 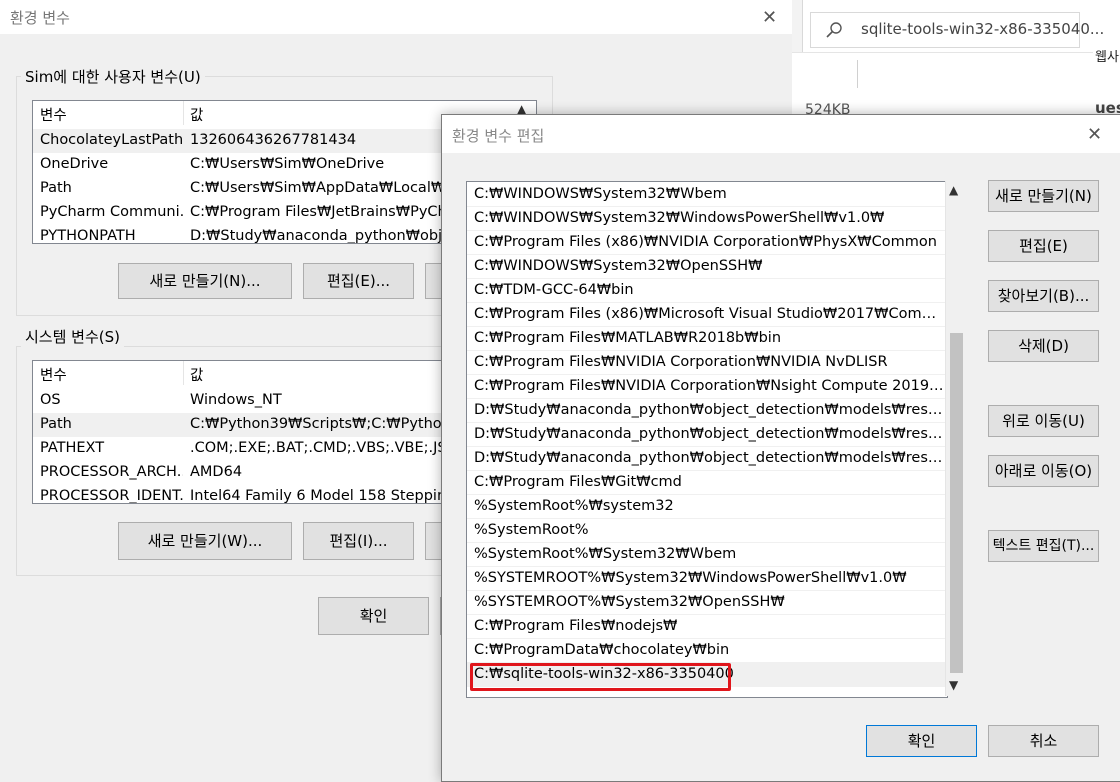 What do you see at coordinates (602, 650) in the screenshot?
I see `path-entry-text: C:₩ProgramData₩chocolatey₩bin` at bounding box center [602, 650].